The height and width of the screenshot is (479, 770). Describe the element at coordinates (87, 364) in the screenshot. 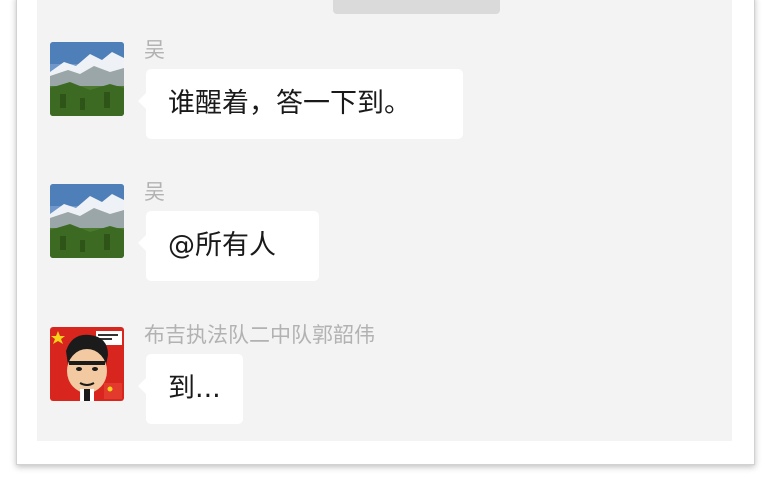

I see `cartoon-man-flag-avatar` at that location.